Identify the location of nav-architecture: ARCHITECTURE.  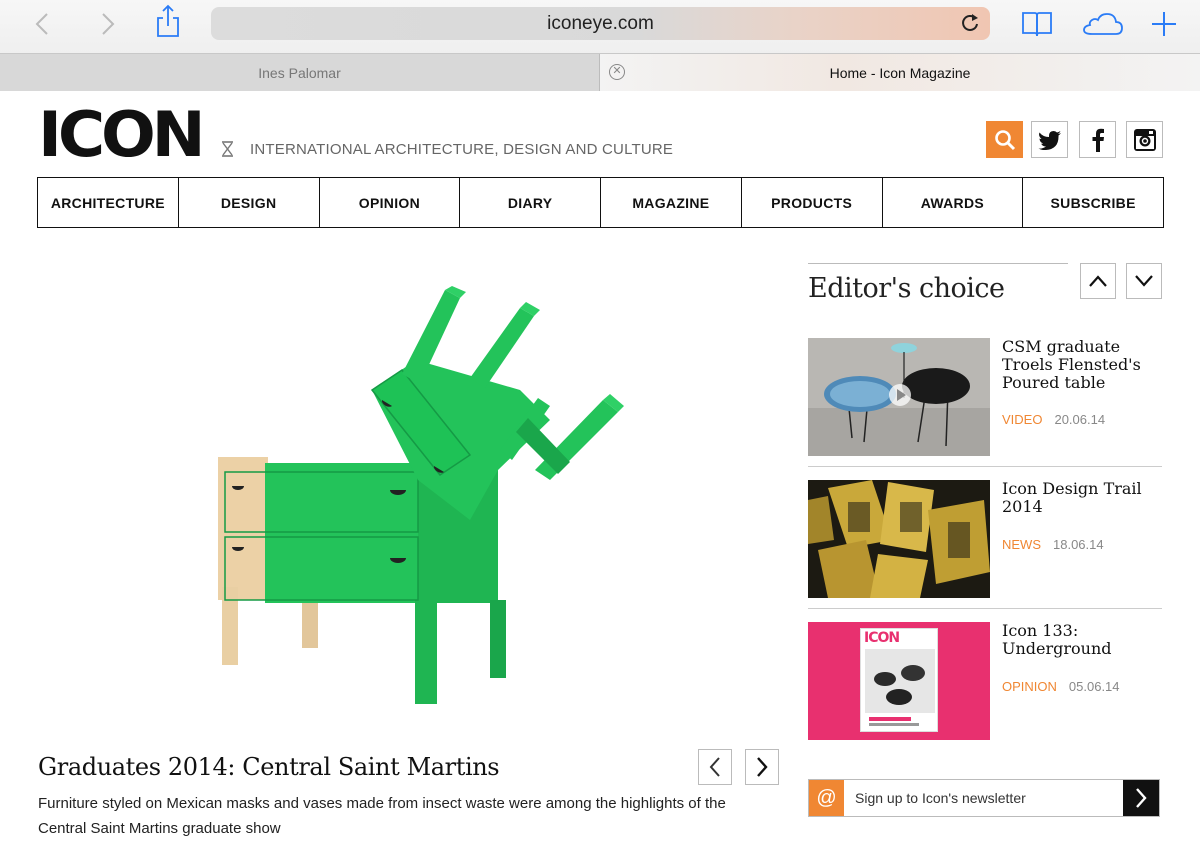
(108, 202).